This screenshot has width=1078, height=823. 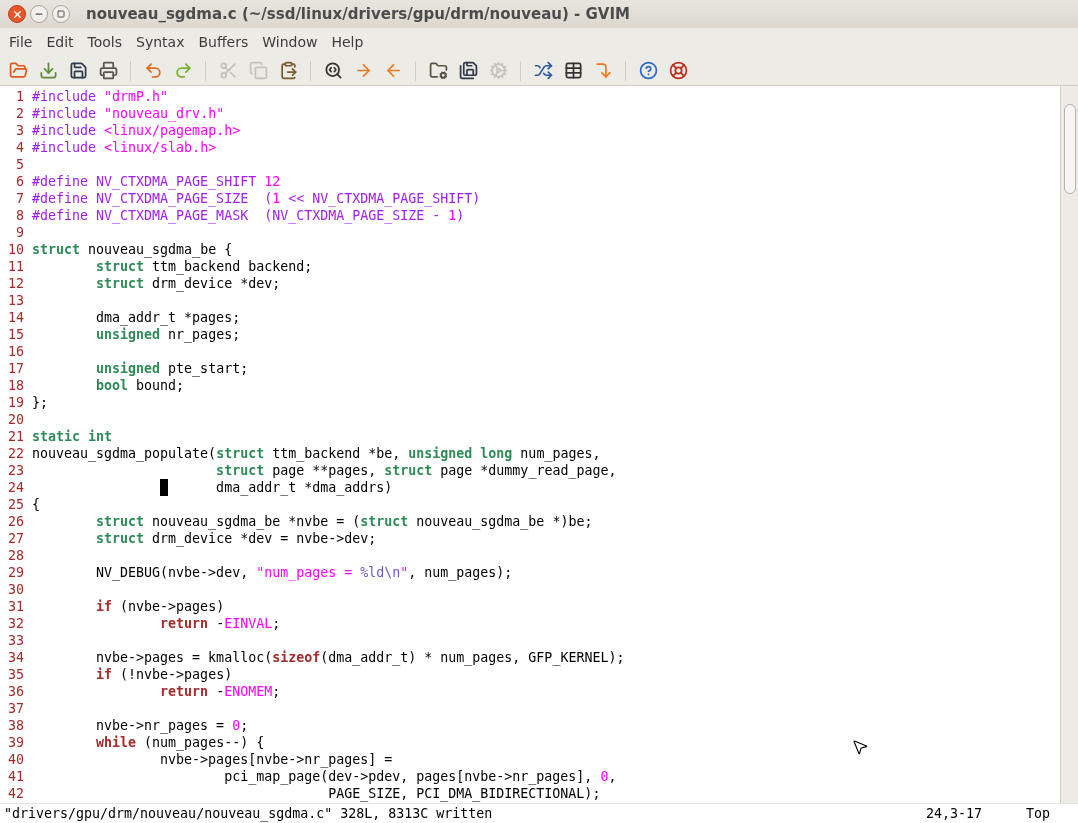 What do you see at coordinates (1069, 444) in the screenshot?
I see `scrollbar` at bounding box center [1069, 444].